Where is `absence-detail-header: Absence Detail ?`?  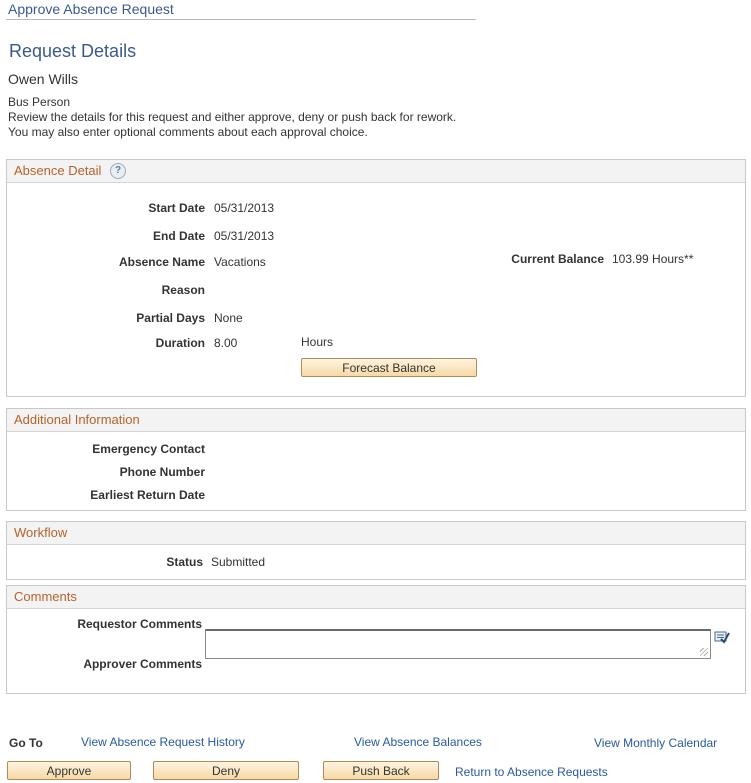 absence-detail-header: Absence Detail ? is located at coordinates (376, 171).